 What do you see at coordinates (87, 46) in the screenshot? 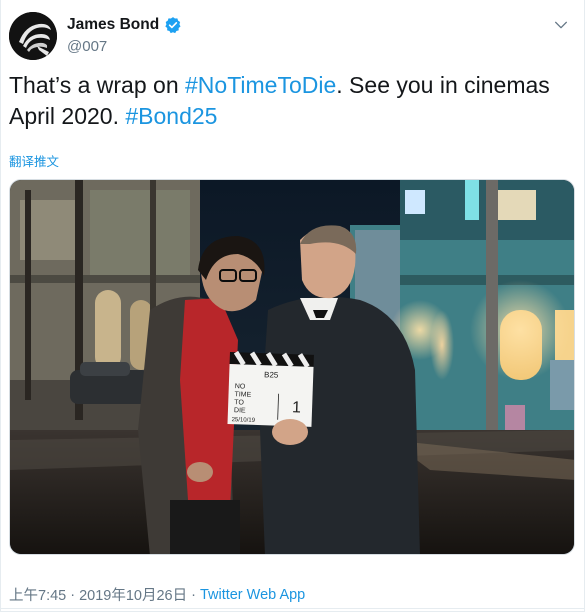
I see `handle: @007` at bounding box center [87, 46].